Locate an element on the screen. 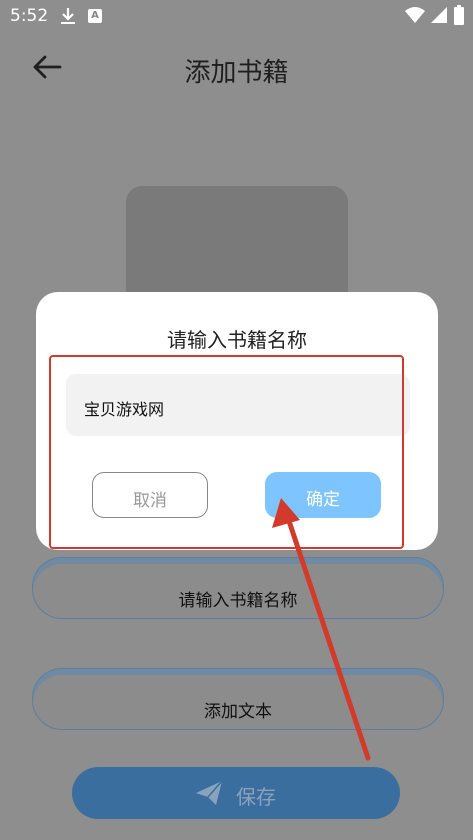 The height and width of the screenshot is (840, 473). signal-icon is located at coordinates (439, 15).